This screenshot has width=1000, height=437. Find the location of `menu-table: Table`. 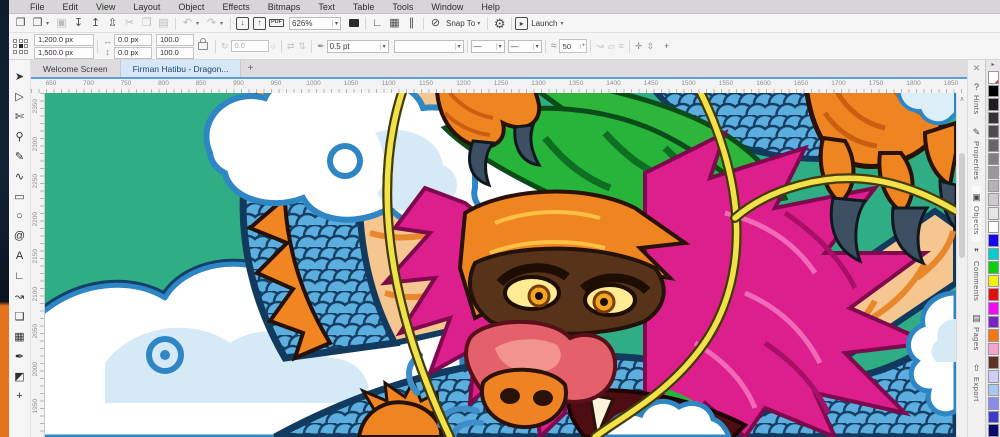

menu-table: Table is located at coordinates (364, 7).